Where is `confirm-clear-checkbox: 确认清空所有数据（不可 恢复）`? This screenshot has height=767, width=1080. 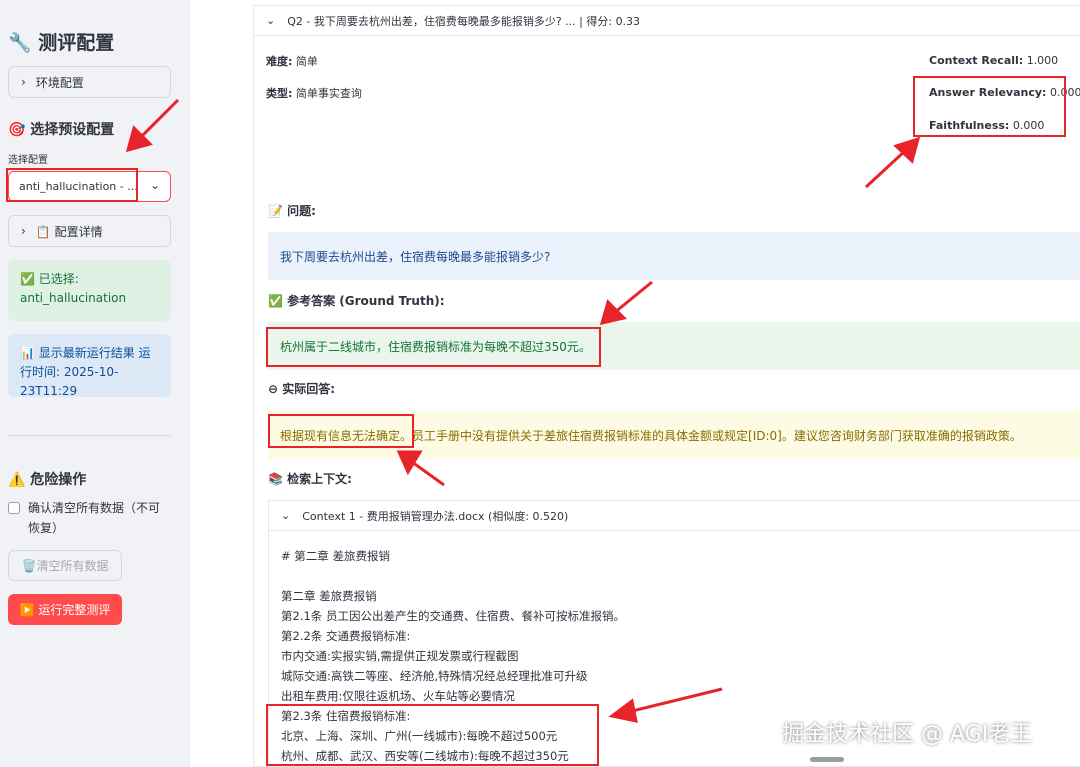 confirm-clear-checkbox: 确认清空所有数据（不可 恢复） is located at coordinates (93, 518).